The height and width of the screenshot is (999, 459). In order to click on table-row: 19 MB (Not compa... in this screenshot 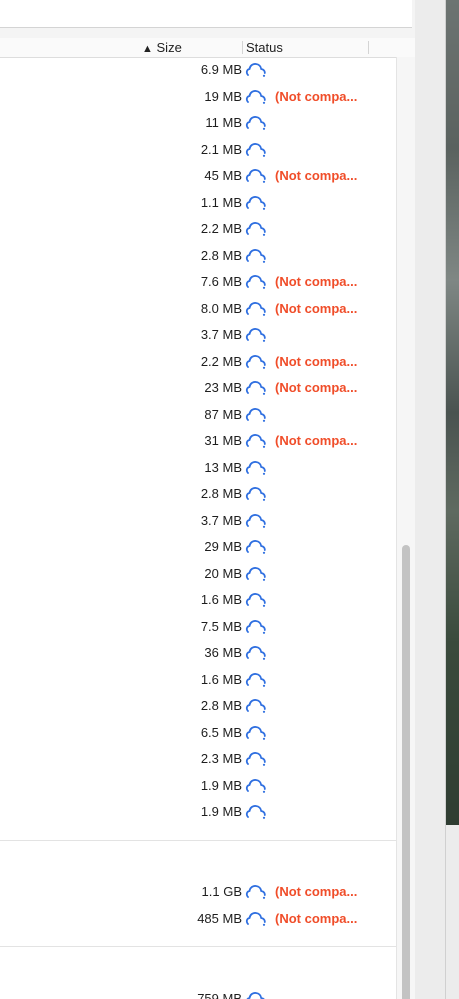, I will do `click(200, 97)`.